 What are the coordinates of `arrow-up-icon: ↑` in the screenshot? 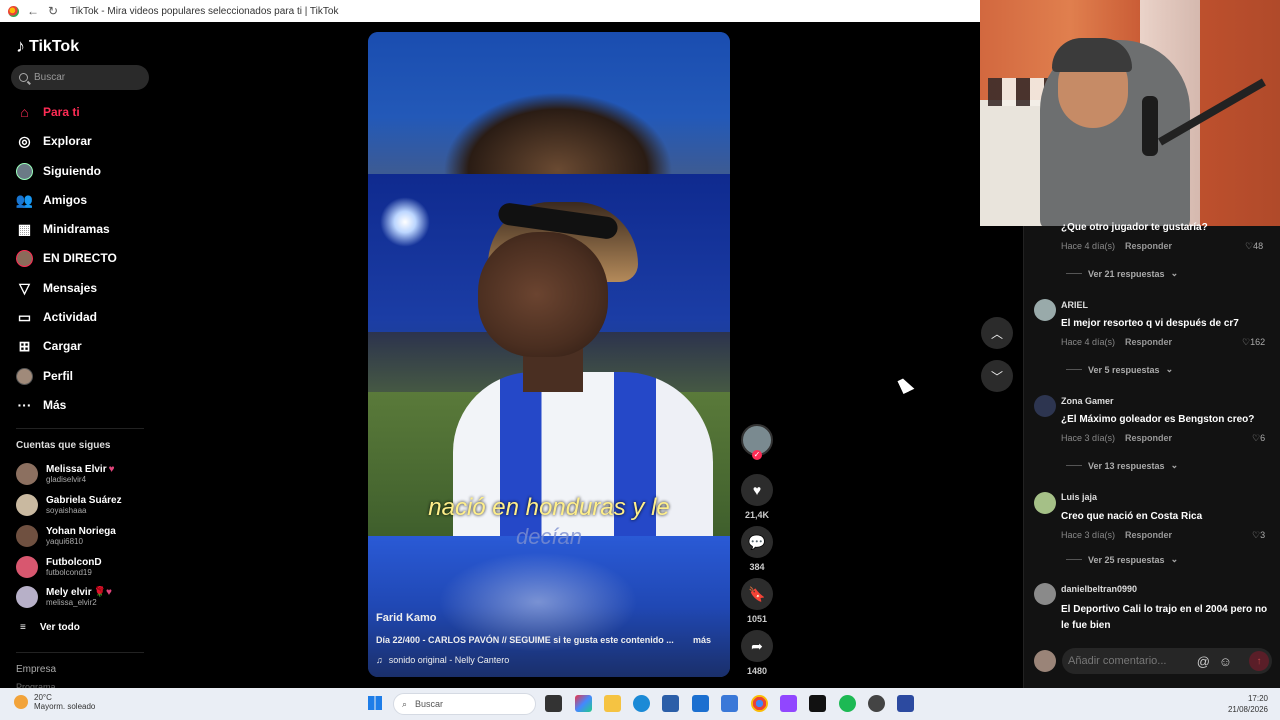 It's located at (1259, 661).